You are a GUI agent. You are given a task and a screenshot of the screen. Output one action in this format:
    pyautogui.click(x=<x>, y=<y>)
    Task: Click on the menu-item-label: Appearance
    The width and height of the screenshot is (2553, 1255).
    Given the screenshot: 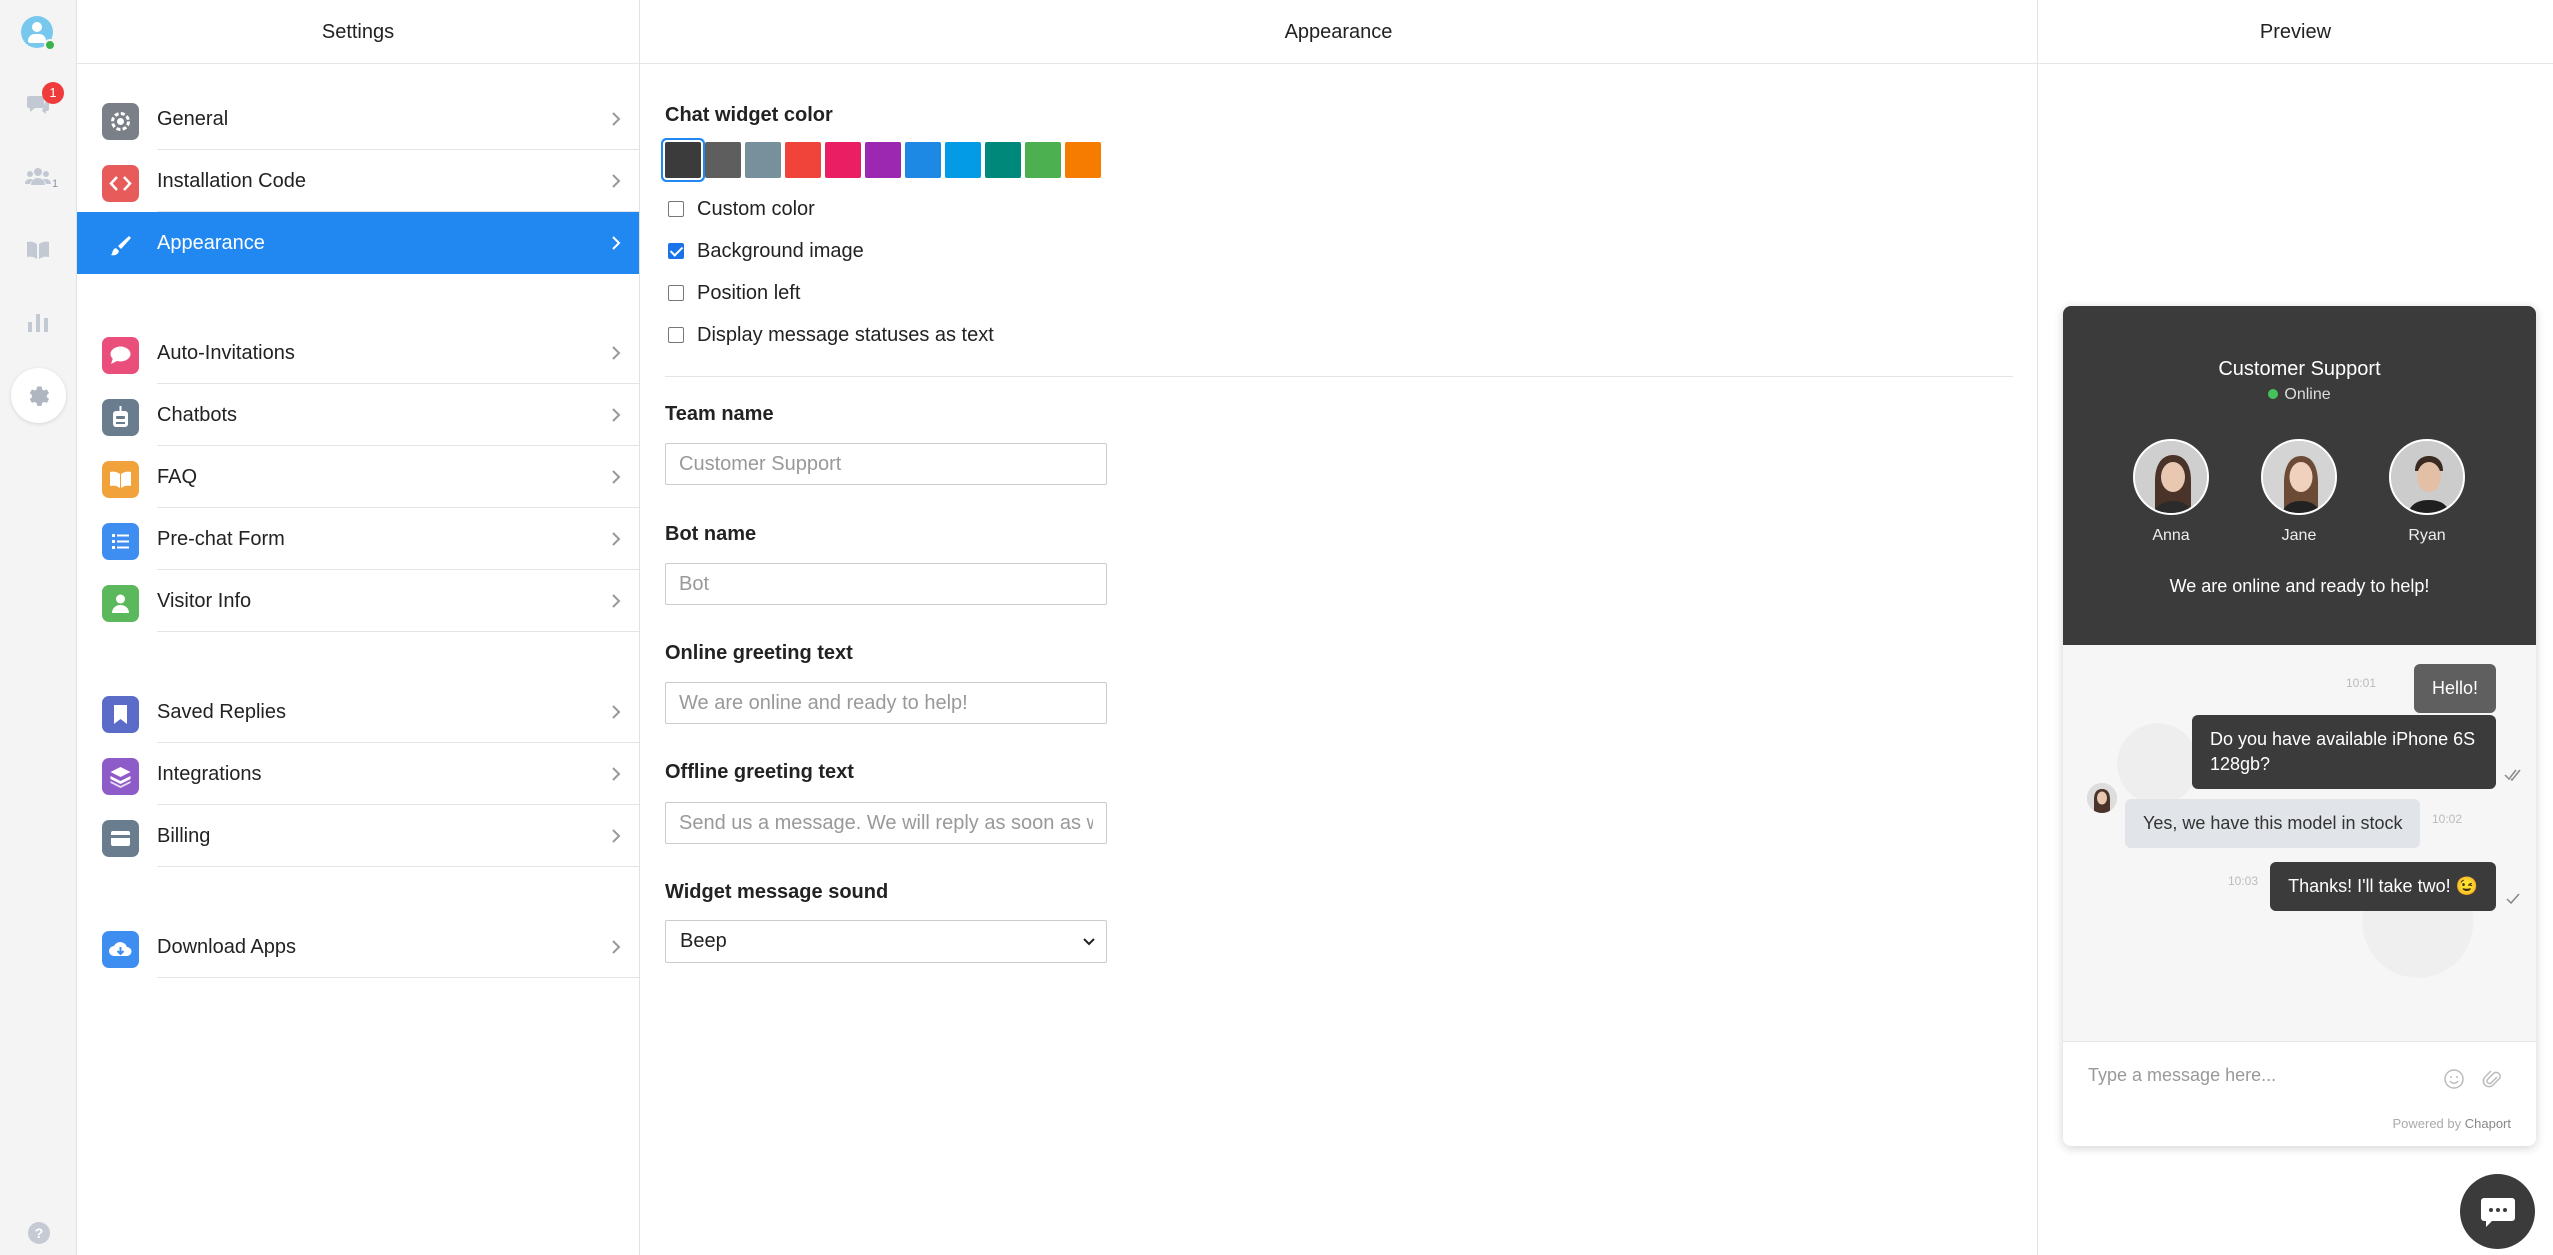 What is the action you would take?
    pyautogui.click(x=211, y=243)
    